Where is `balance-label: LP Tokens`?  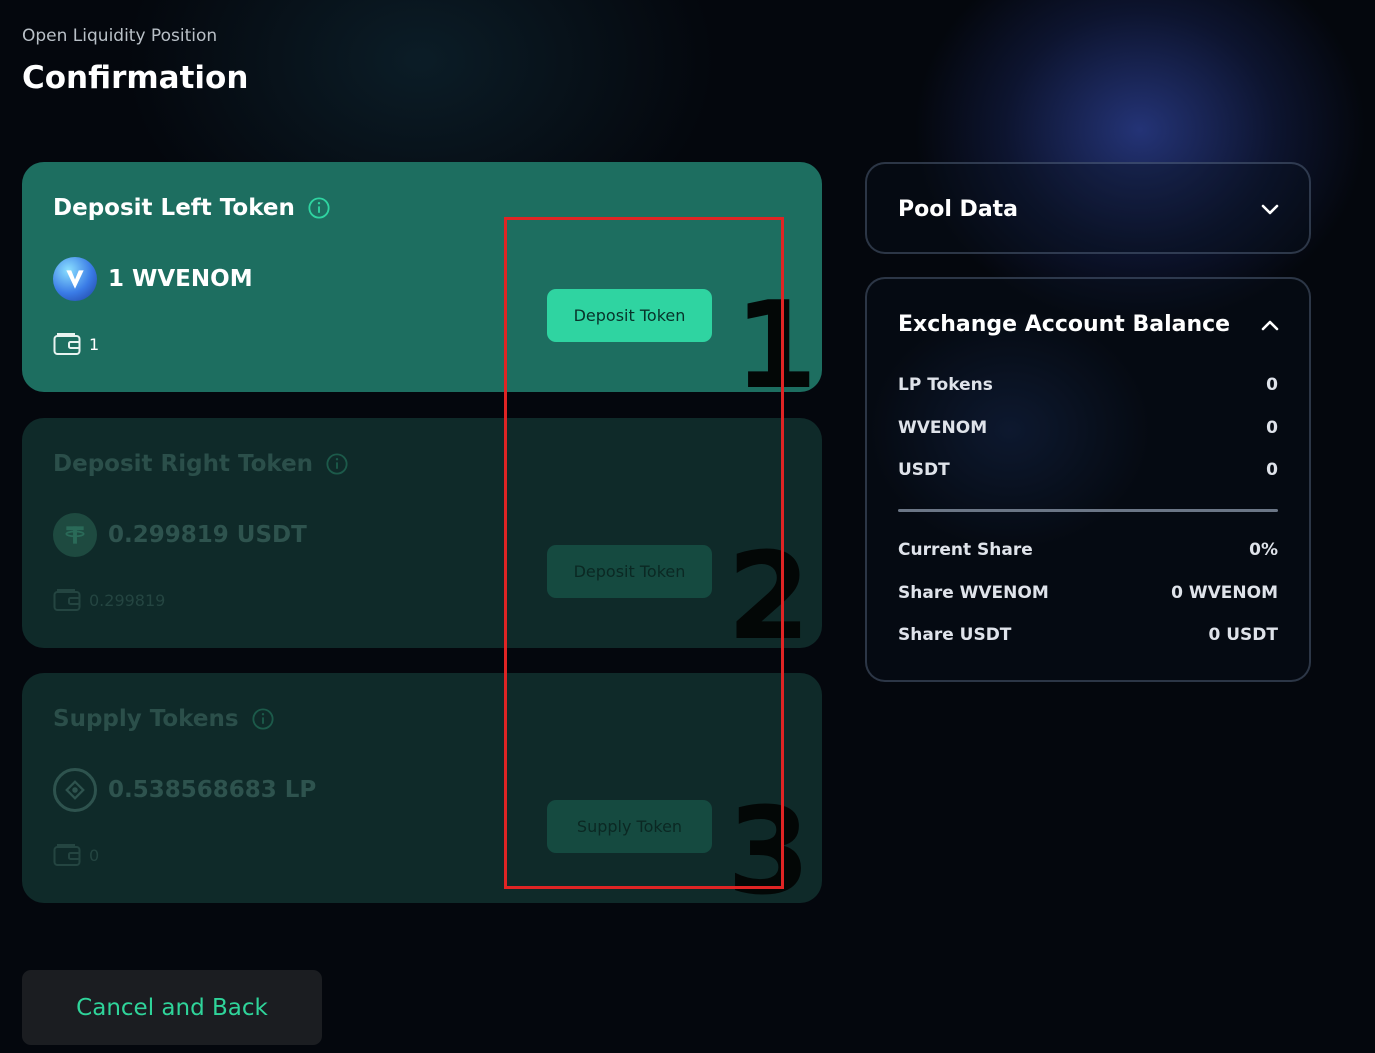 balance-label: LP Tokens is located at coordinates (945, 385).